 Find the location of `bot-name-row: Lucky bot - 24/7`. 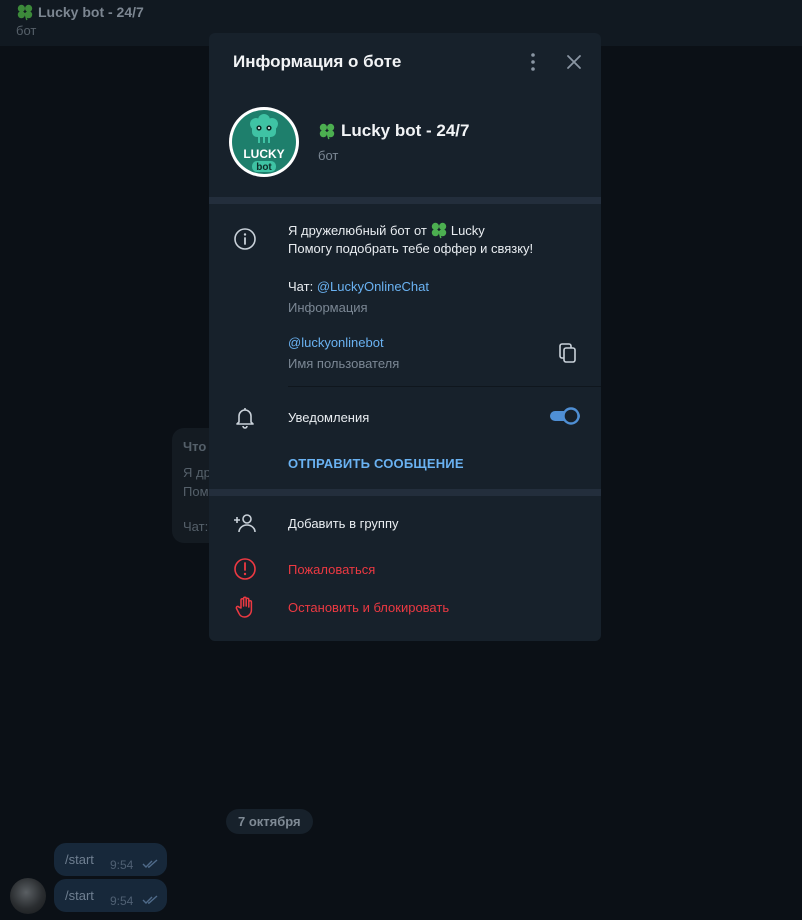

bot-name-row: Lucky bot - 24/7 is located at coordinates (393, 131).